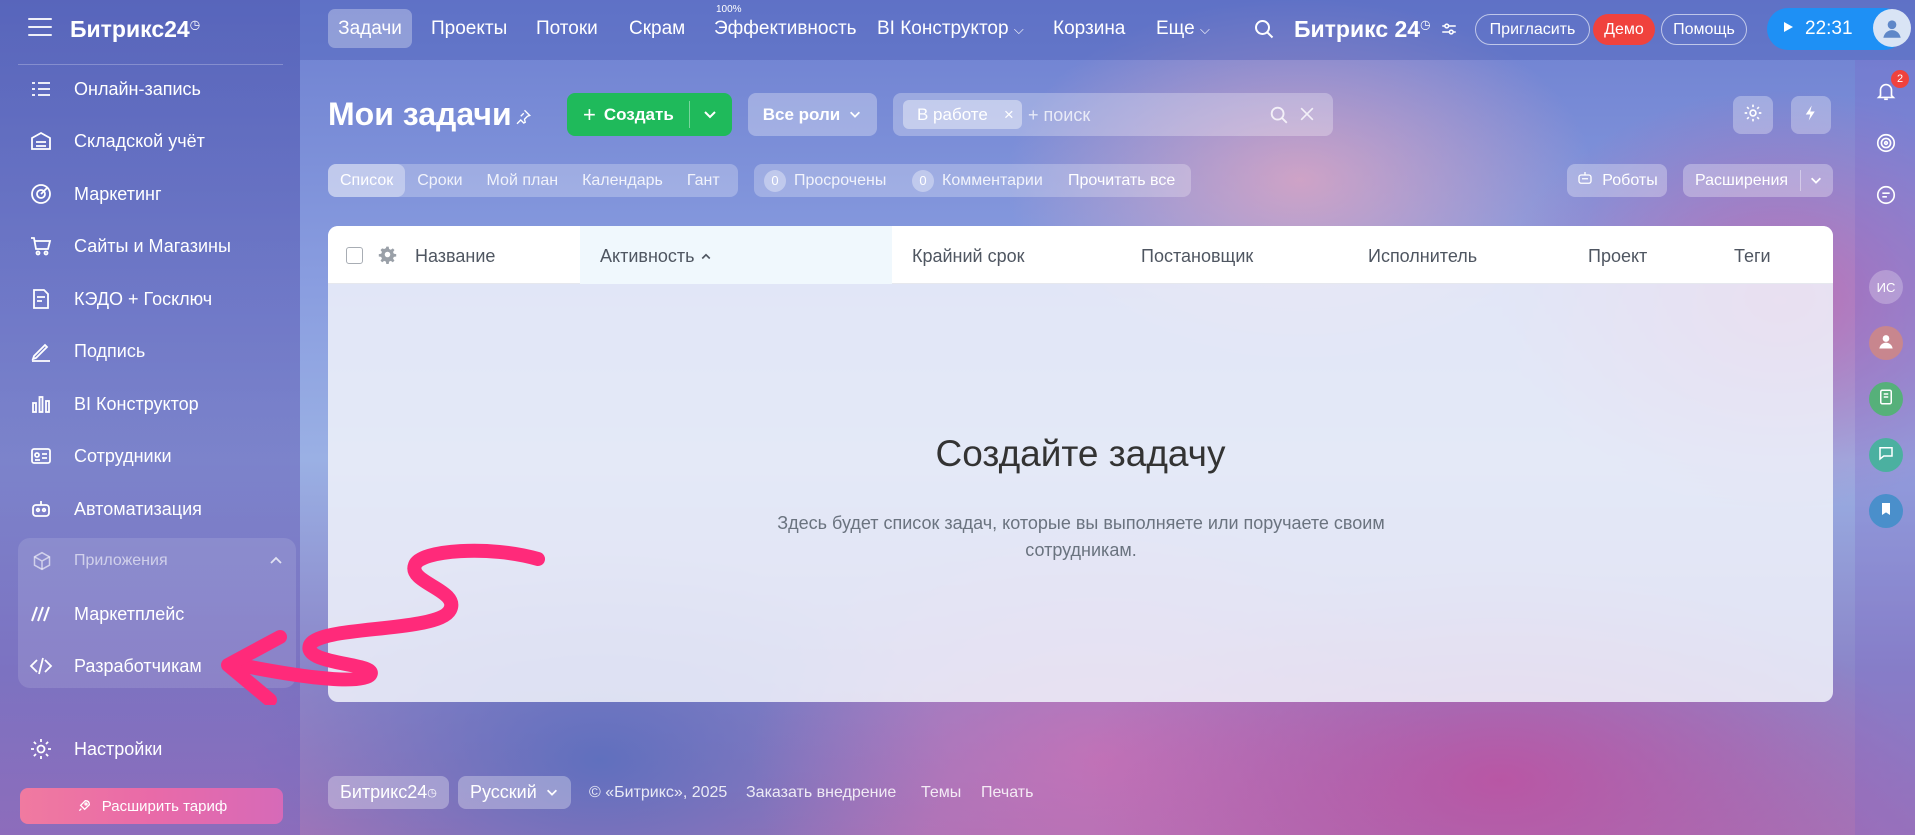  Describe the element at coordinates (137, 88) in the screenshot. I see `sidebar-item-label: Онлайн-запись` at that location.